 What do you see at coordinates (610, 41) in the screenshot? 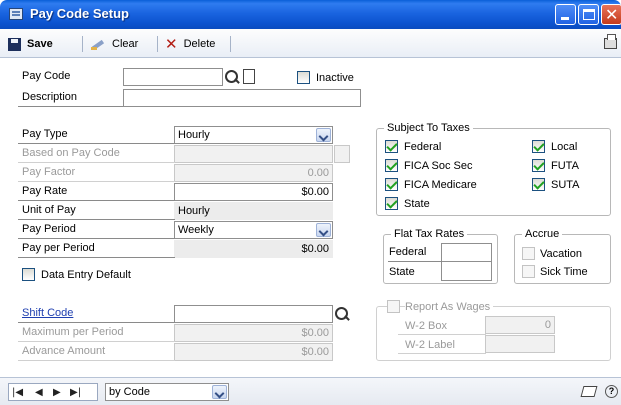
I see `print-icon` at bounding box center [610, 41].